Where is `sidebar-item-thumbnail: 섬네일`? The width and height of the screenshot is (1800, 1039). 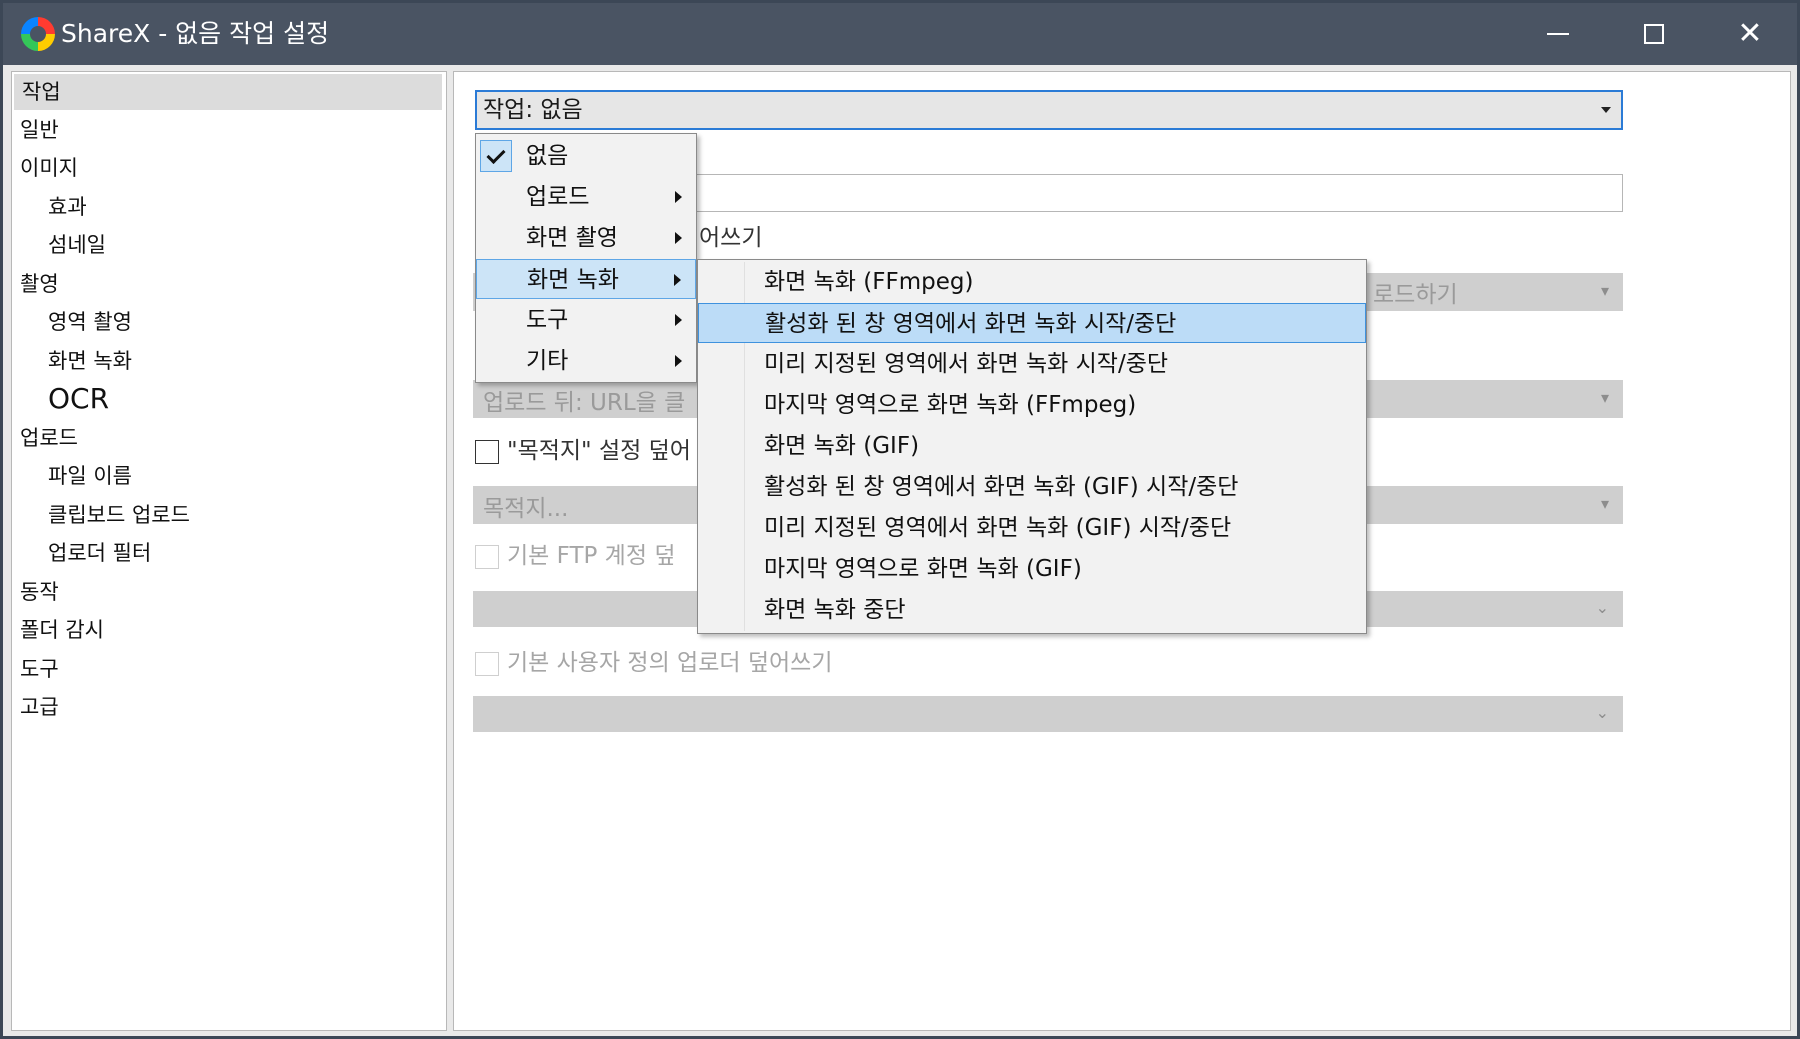 sidebar-item-thumbnail: 섬네일 is located at coordinates (77, 245).